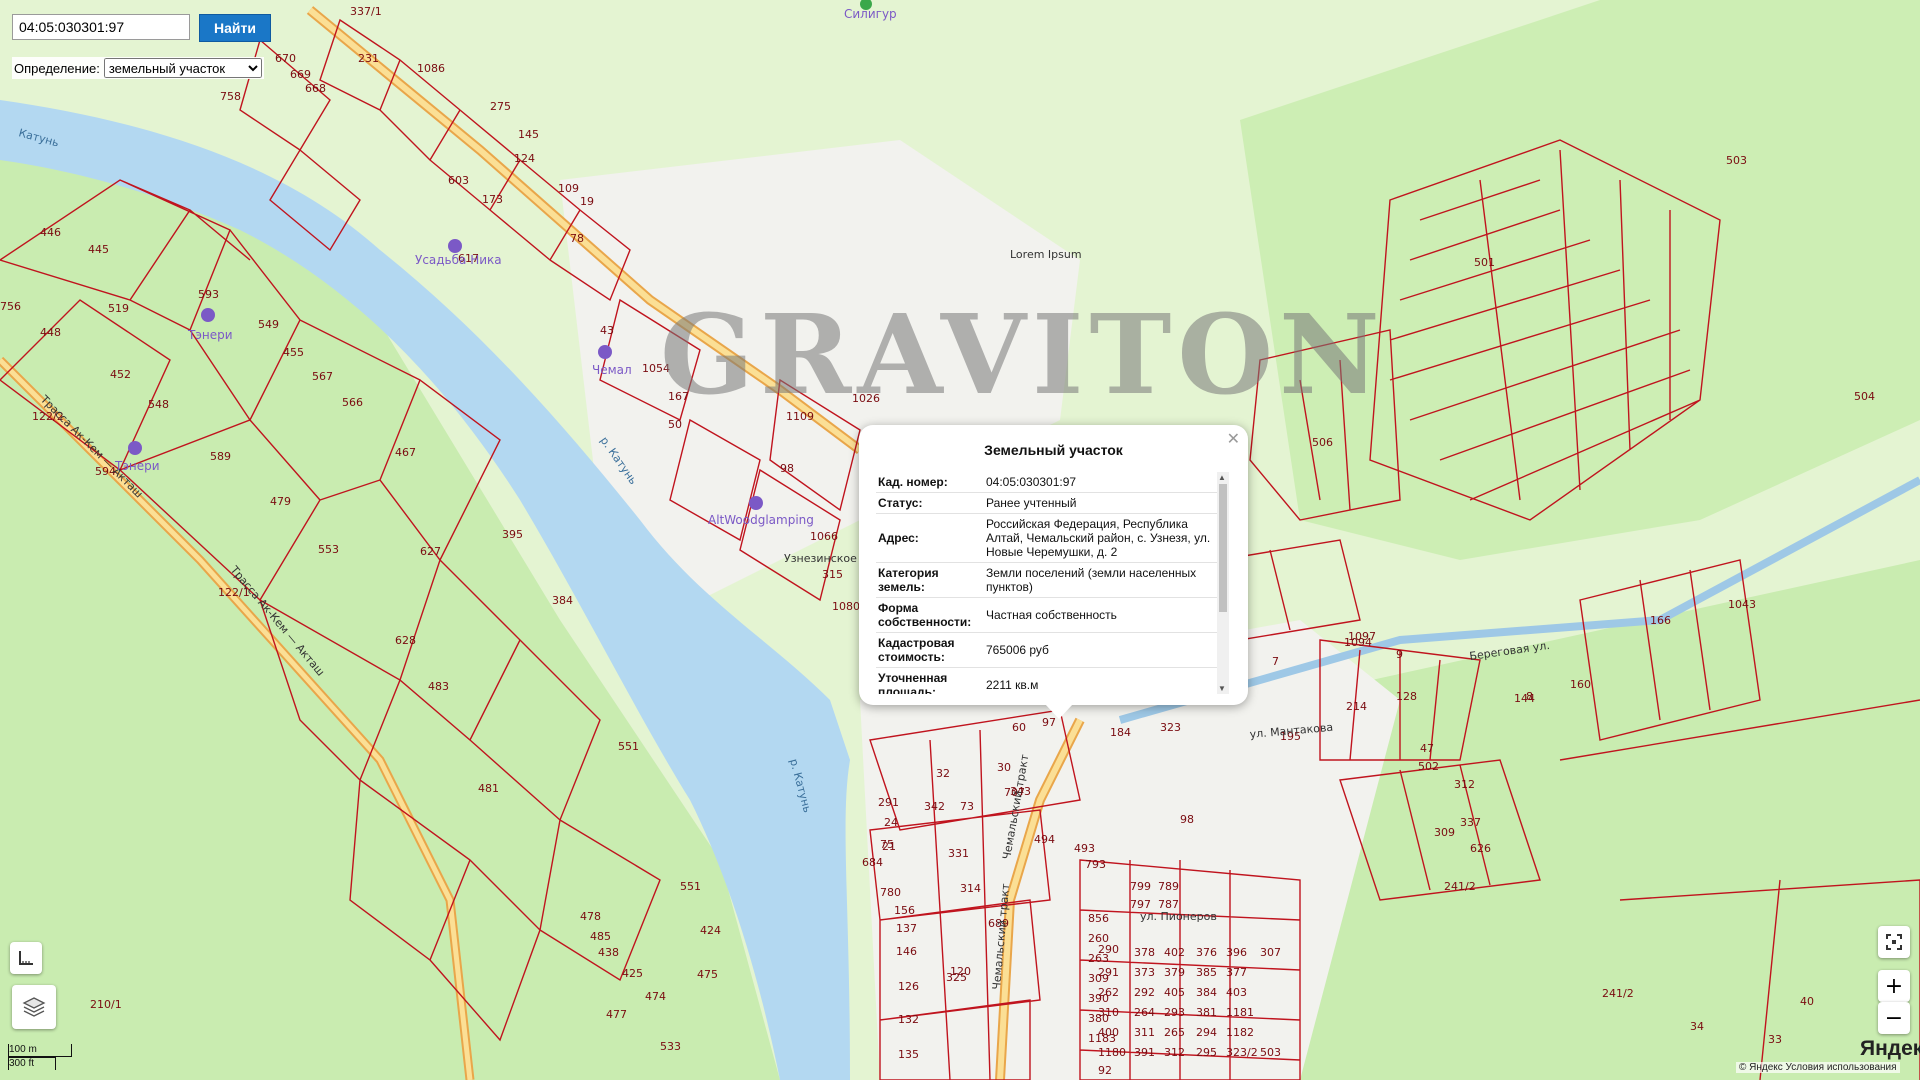 Image resolution: width=1920 pixels, height=1080 pixels. I want to click on row-key: Кадастровая стоимость:, so click(930, 650).